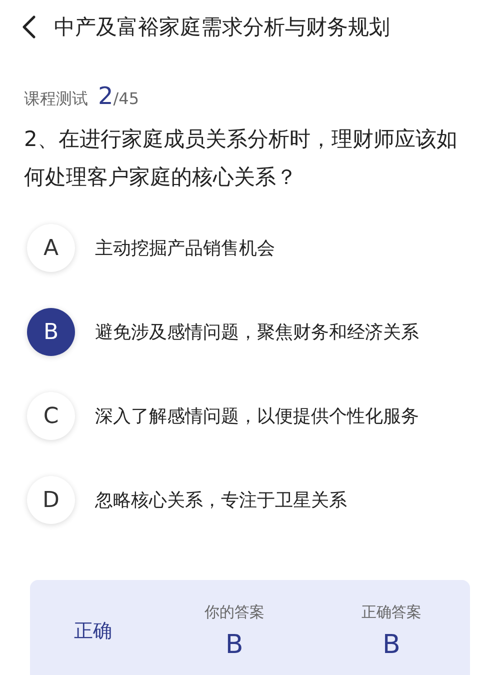  What do you see at coordinates (257, 416) in the screenshot?
I see `option-text: 深入了解感情问题，以便提供个性化服务` at bounding box center [257, 416].